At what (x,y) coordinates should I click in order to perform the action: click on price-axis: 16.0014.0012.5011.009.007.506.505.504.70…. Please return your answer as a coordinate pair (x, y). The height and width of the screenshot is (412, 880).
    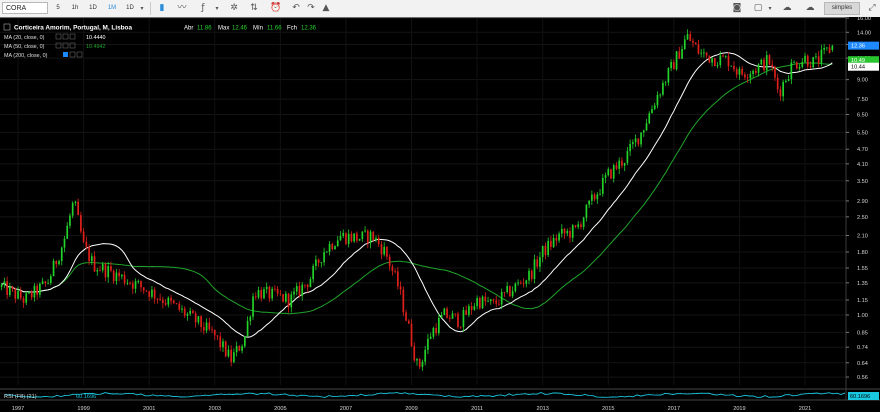
    Looking at the image, I should click on (862, 214).